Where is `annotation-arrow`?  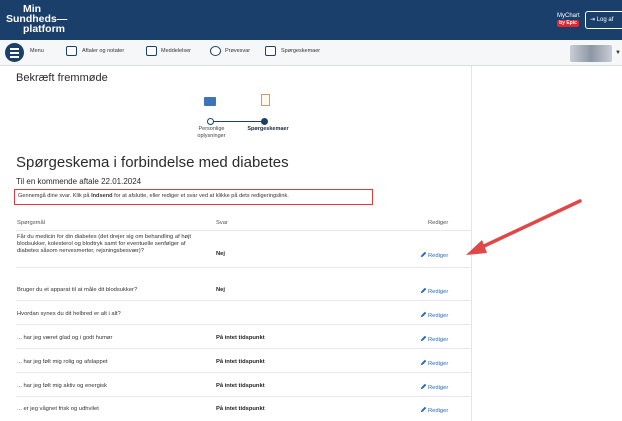 annotation-arrow is located at coordinates (524, 227).